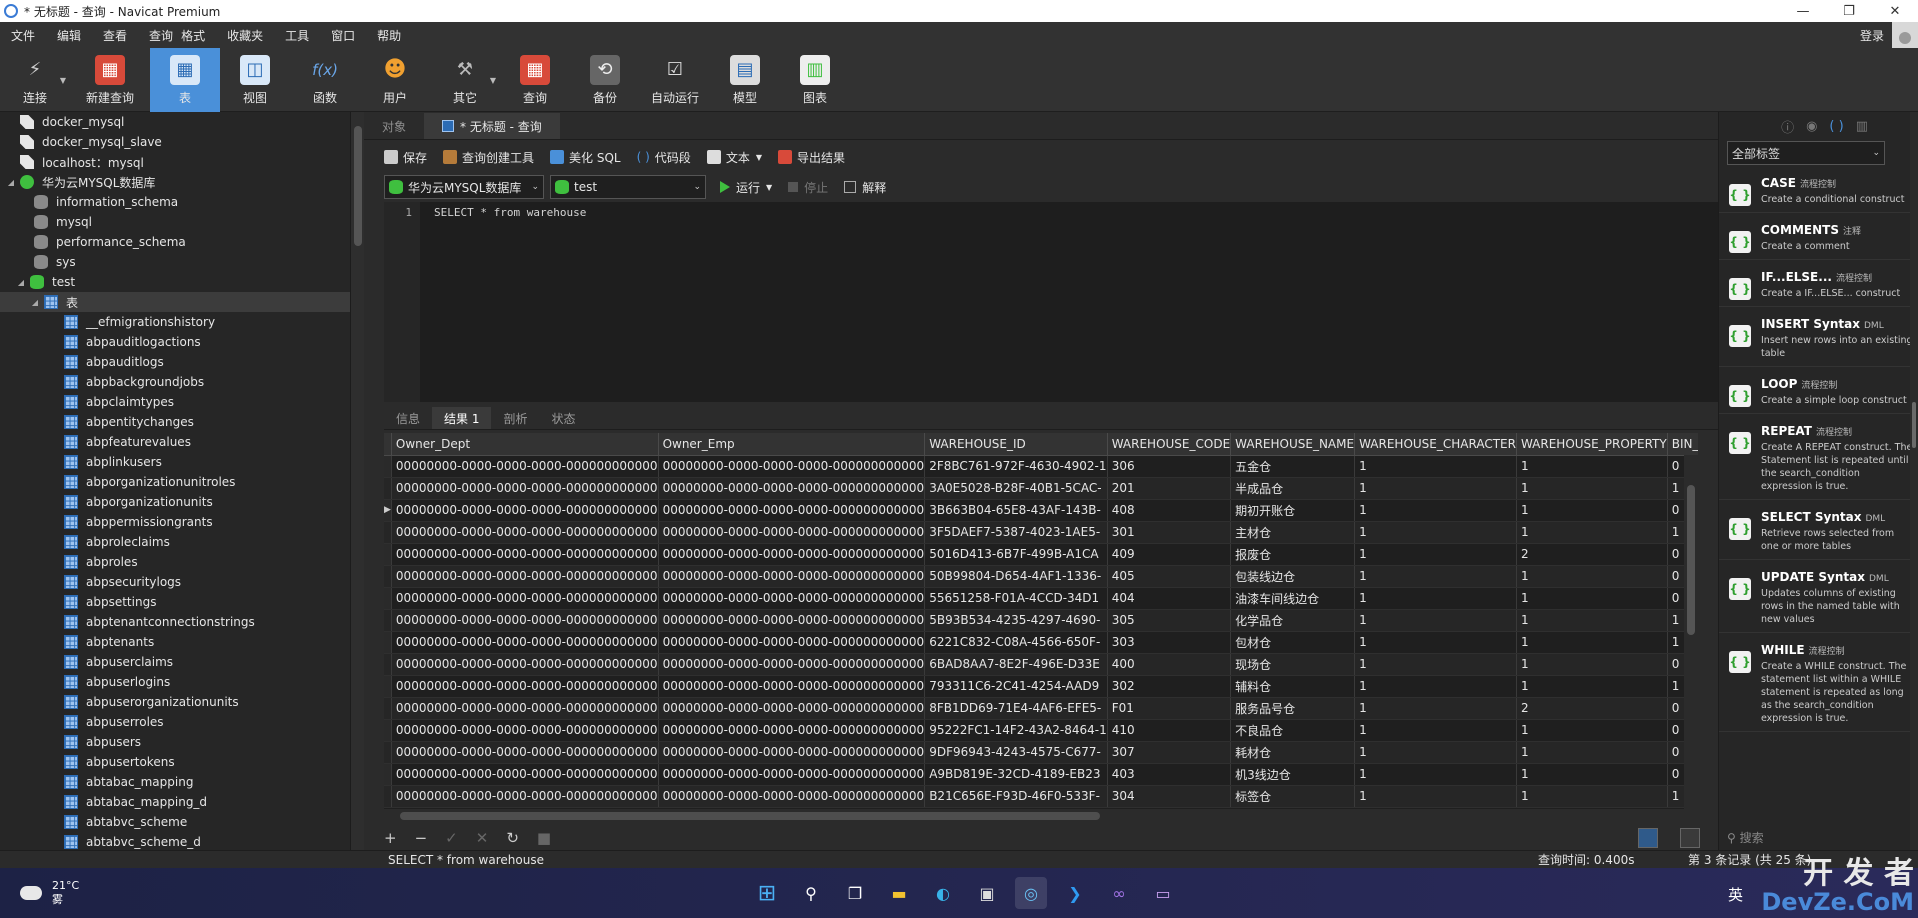  Describe the element at coordinates (767, 893) in the screenshot. I see `windows-start-icon: ⊞` at that location.